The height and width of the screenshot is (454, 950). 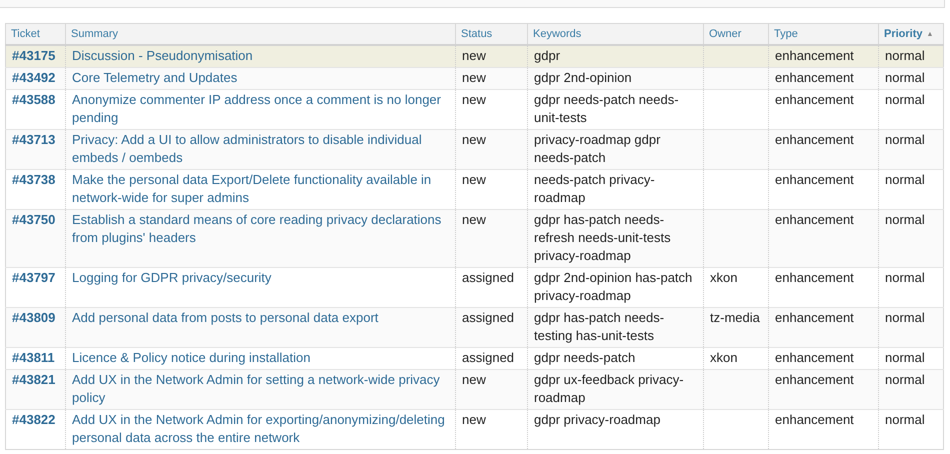 What do you see at coordinates (616, 34) in the screenshot?
I see `column-header: Keywords` at bounding box center [616, 34].